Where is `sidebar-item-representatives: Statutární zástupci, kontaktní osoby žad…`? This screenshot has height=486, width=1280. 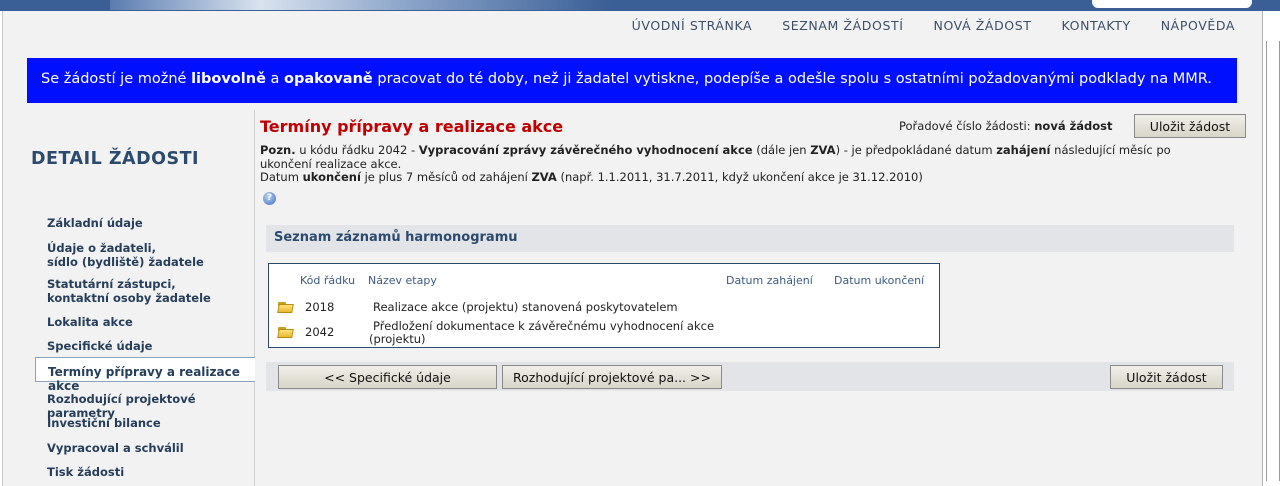 sidebar-item-representatives: Statutární zástupci, kontaktní osoby žad… is located at coordinates (129, 291).